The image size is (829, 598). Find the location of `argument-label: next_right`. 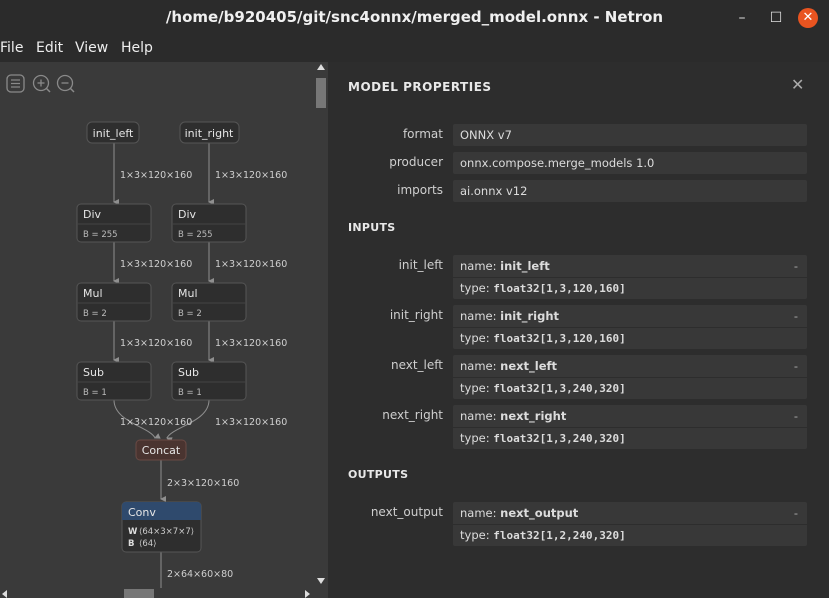

argument-label: next_right is located at coordinates (412, 415).